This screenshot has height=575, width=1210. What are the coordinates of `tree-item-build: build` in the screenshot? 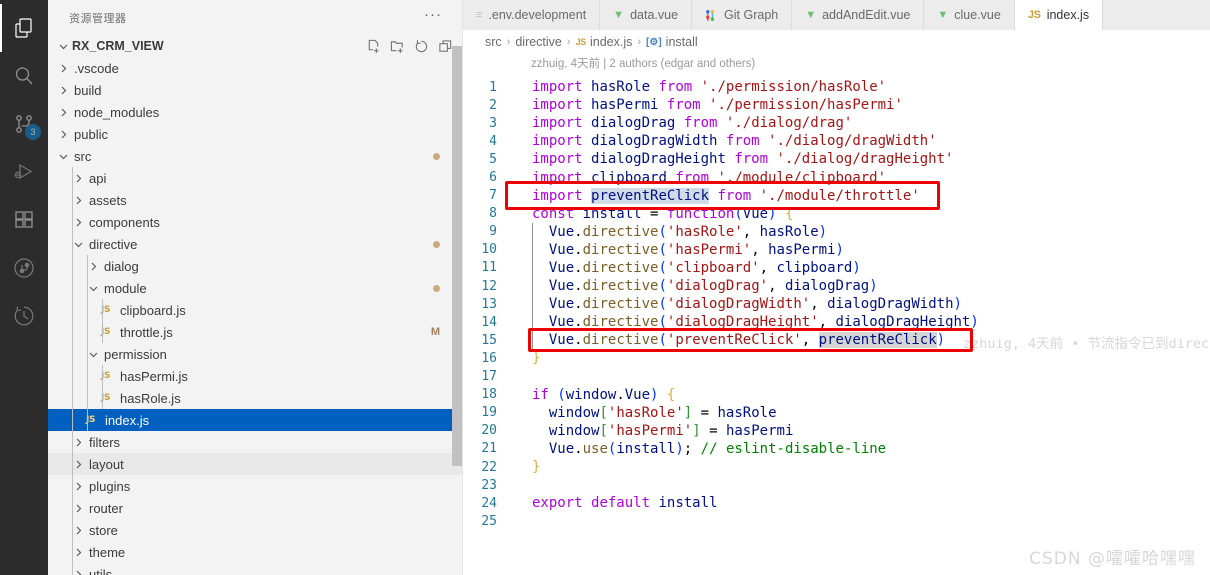 It's located at (255, 90).